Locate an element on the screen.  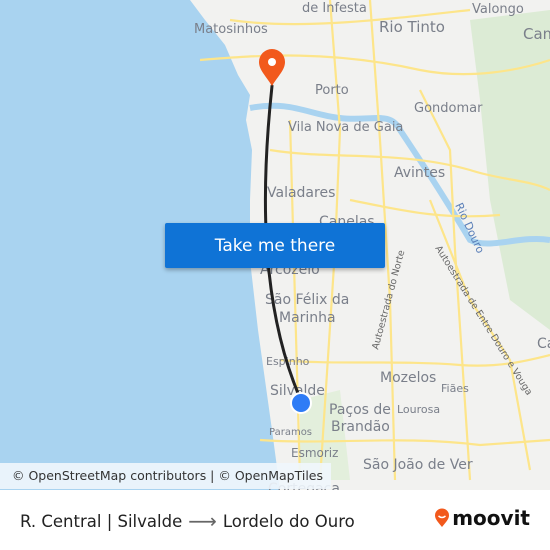
map-label: Lourosa is located at coordinates (418, 409).